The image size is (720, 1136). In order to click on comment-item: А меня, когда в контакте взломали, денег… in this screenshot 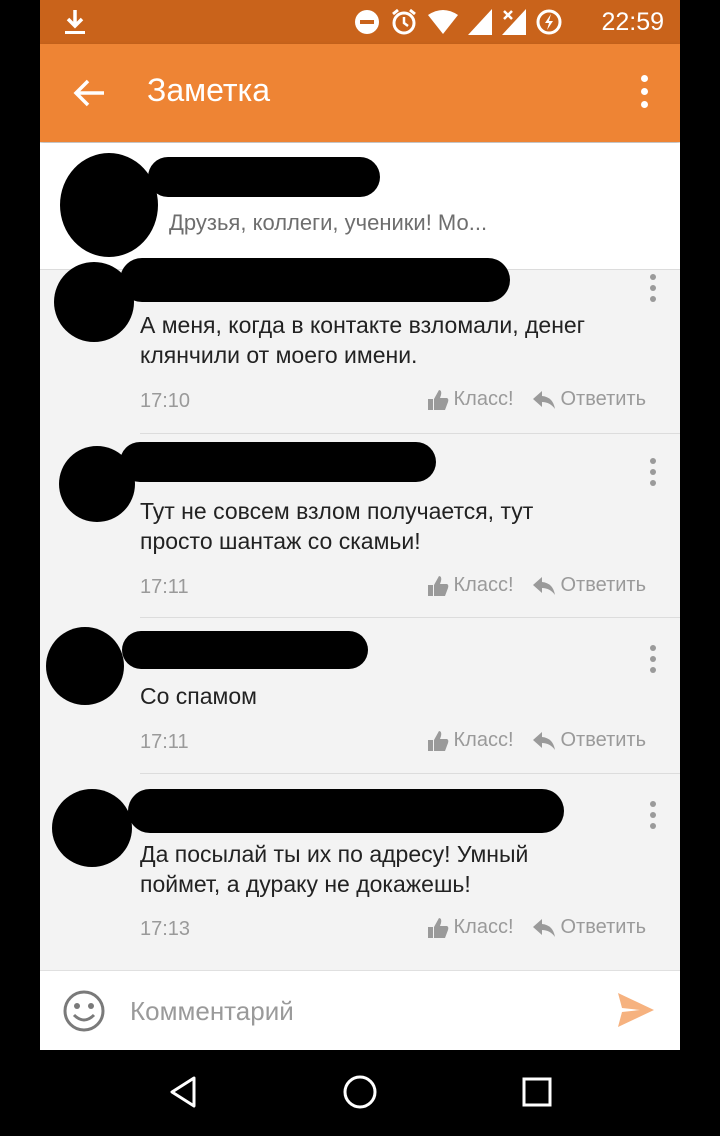, I will do `click(360, 346)`.